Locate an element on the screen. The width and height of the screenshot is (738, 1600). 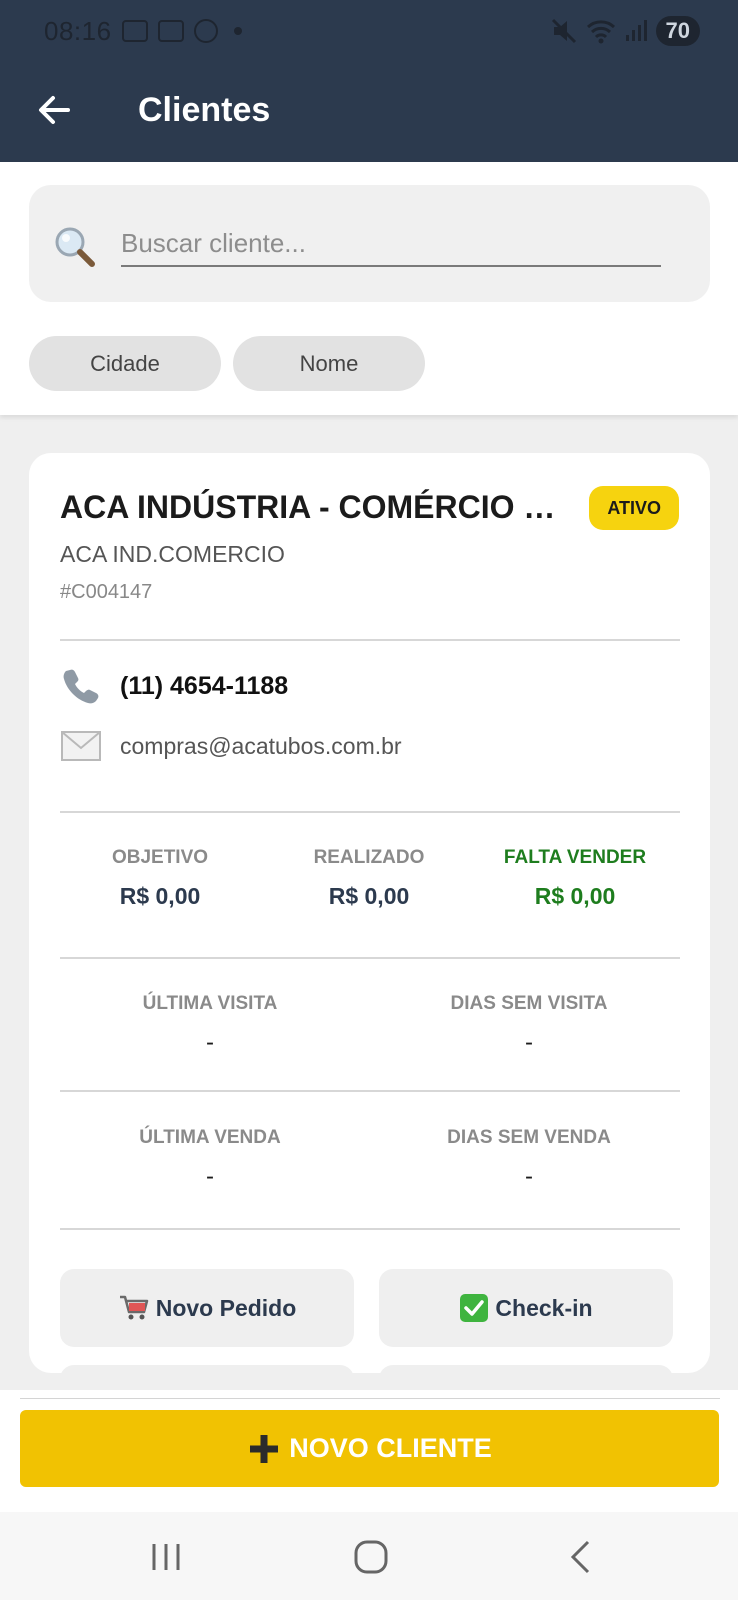
client-email: compras@acatubos.com.br is located at coordinates (261, 745).